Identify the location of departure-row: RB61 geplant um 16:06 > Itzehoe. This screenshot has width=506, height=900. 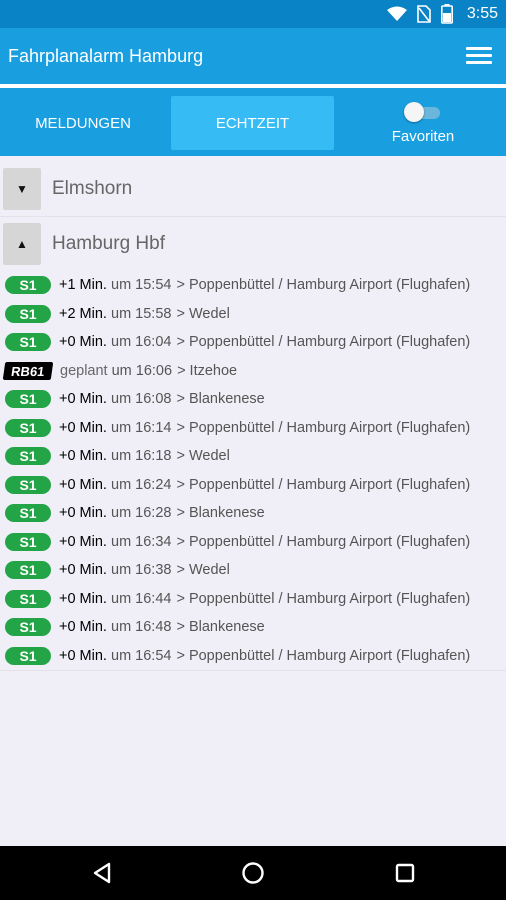
(253, 371).